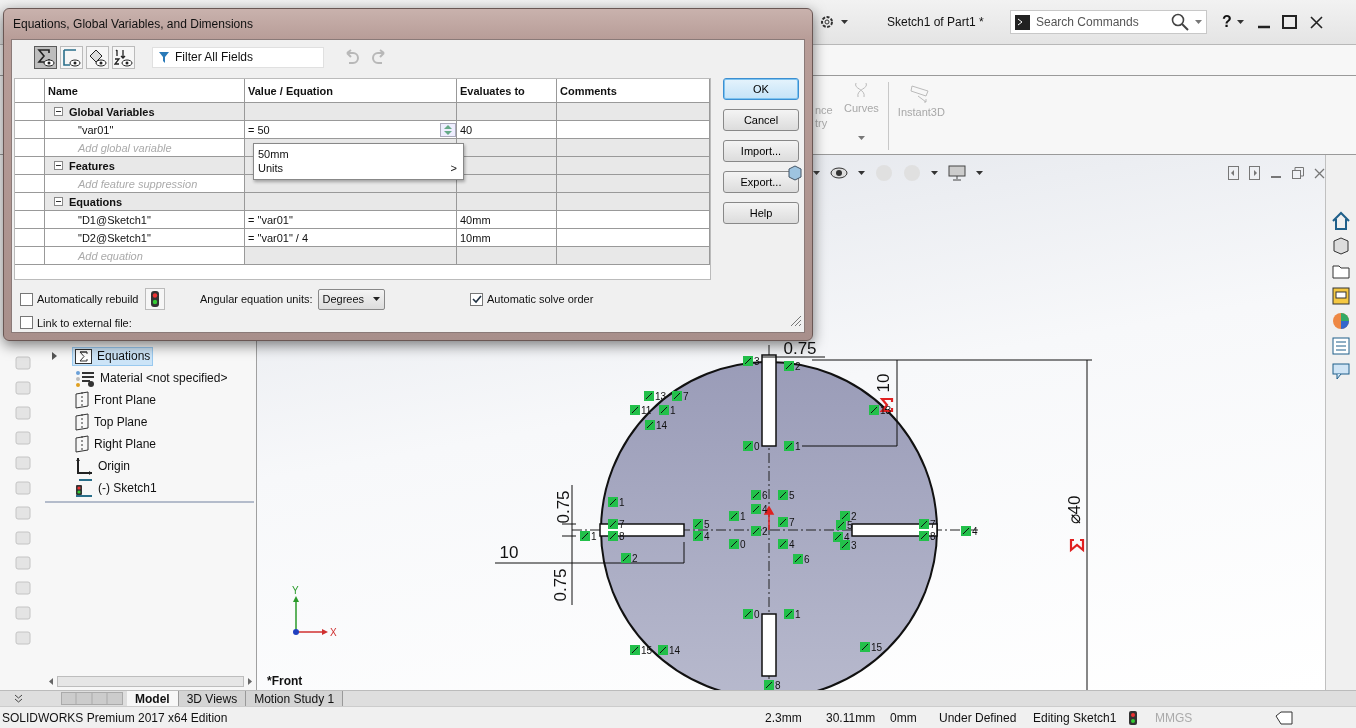  I want to click on view-tab: 3D Views, so click(212, 698).